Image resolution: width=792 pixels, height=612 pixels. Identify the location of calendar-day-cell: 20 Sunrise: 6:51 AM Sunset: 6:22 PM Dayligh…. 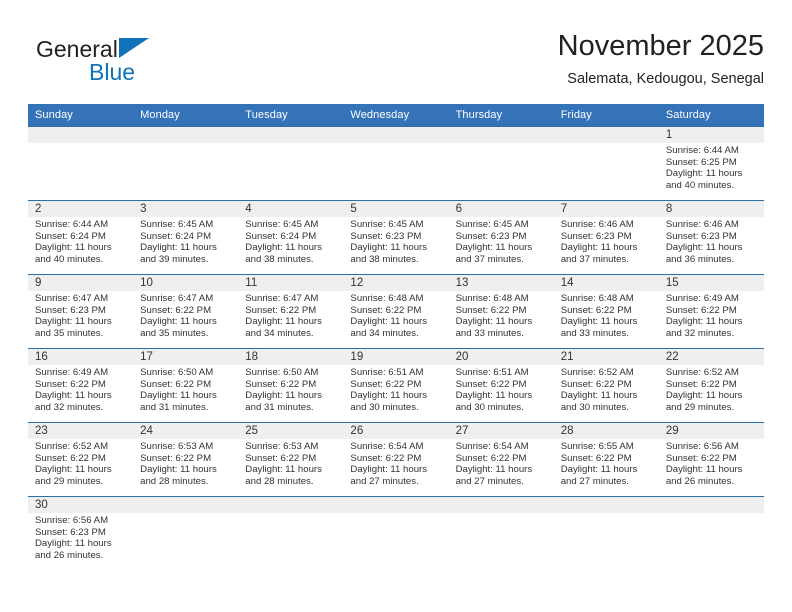
(501, 385).